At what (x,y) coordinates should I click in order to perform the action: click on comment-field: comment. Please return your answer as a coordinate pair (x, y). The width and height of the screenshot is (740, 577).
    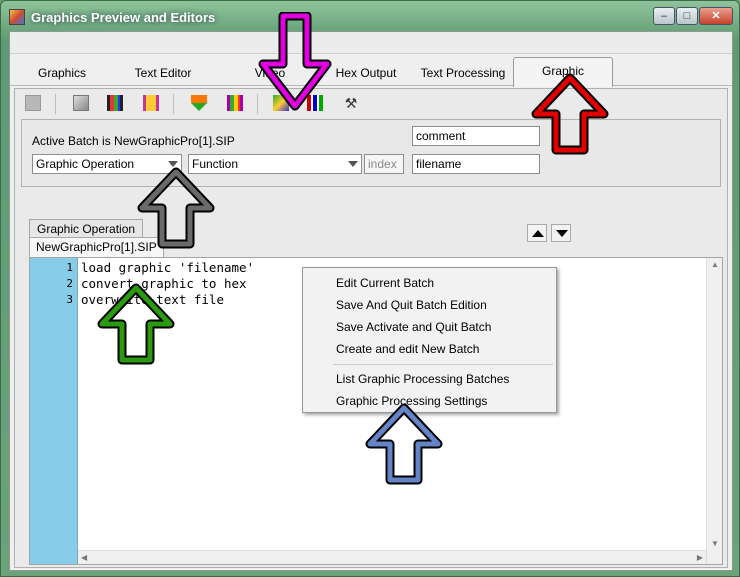
    Looking at the image, I should click on (476, 136).